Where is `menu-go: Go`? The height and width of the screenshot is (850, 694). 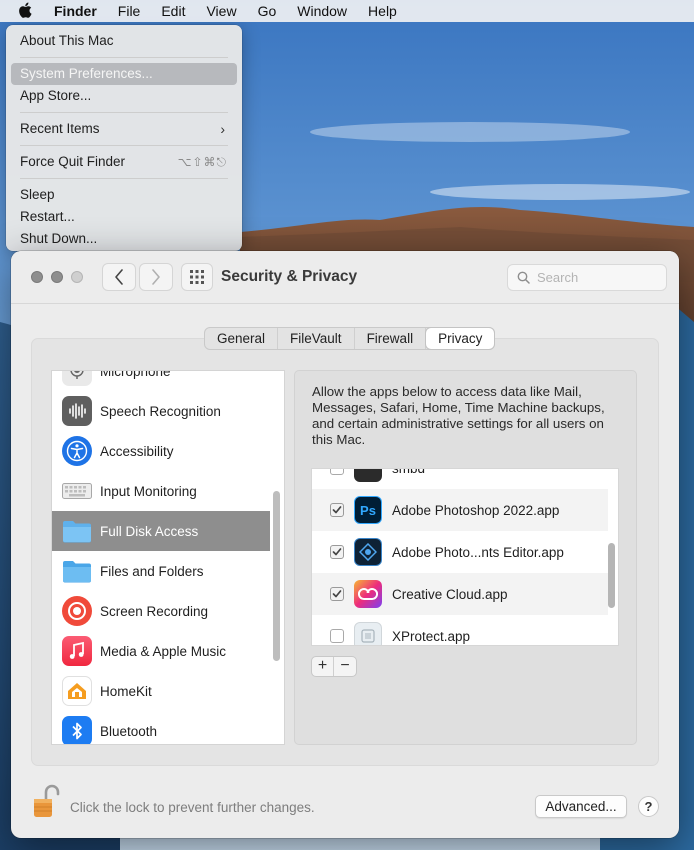 menu-go: Go is located at coordinates (267, 11).